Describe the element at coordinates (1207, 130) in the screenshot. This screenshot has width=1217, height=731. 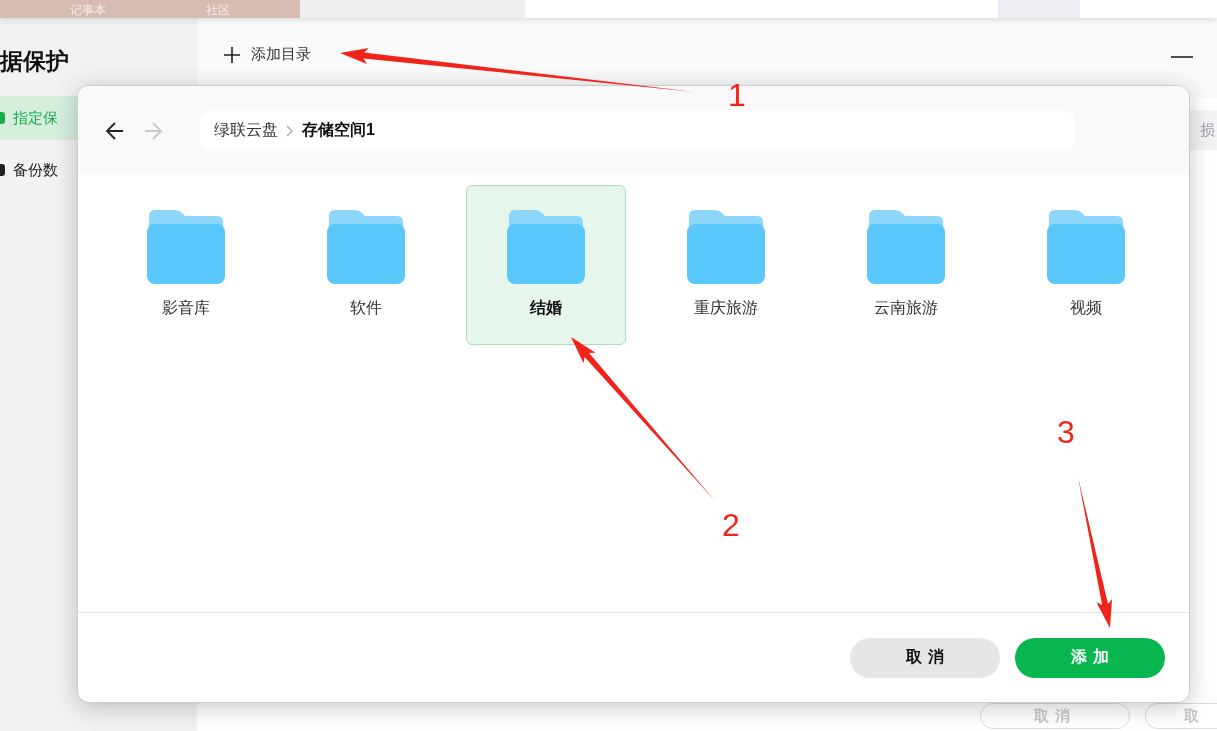
I see `info-text: 损` at that location.